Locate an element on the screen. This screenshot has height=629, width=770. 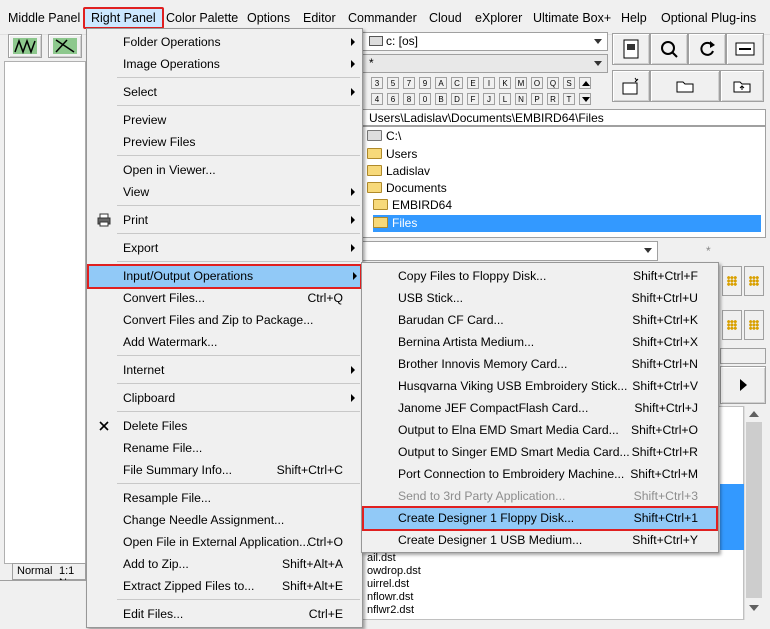
file-row: uirrel.dst is located at coordinates (388, 584).